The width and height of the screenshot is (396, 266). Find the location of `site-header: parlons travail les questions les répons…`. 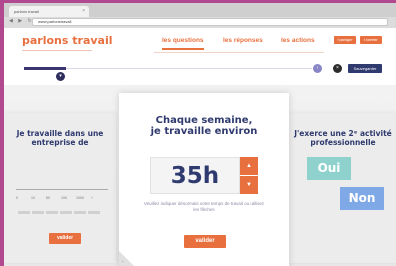

site-header: parlons travail les questions les répons… is located at coordinates (200, 48).